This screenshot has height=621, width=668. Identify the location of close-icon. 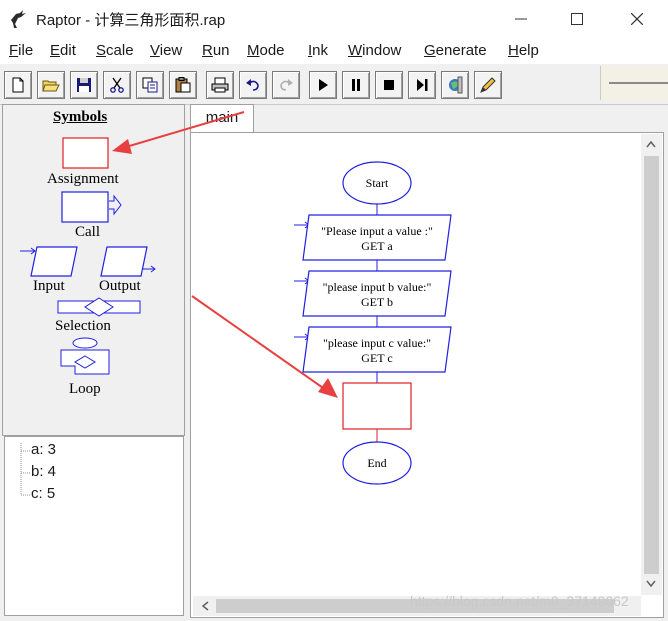
(637, 19).